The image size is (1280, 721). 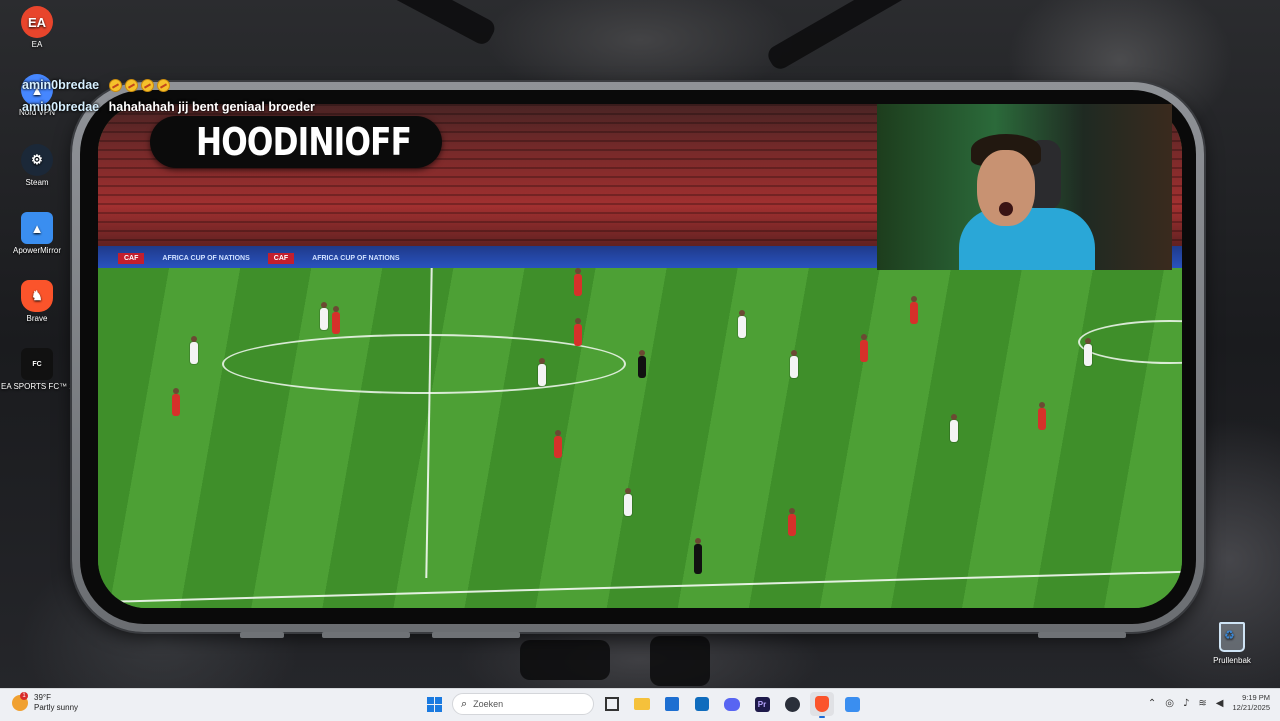 I want to click on chat-username: amin0bredae, so click(x=61, y=85).